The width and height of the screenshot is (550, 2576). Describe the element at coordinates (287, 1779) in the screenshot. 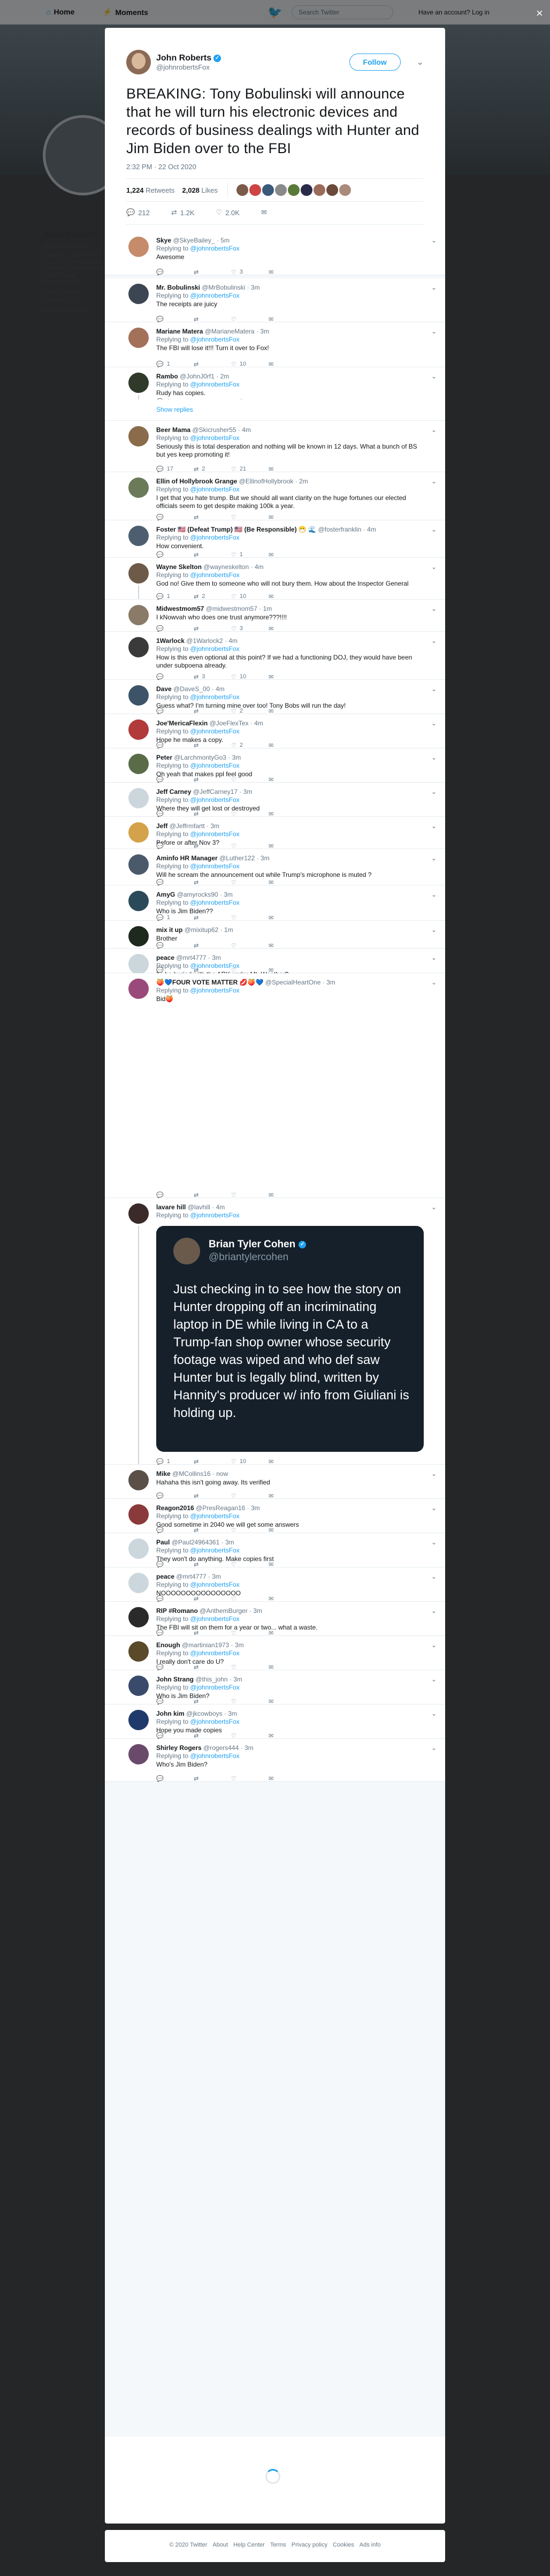

I see `share-button: ✉` at that location.